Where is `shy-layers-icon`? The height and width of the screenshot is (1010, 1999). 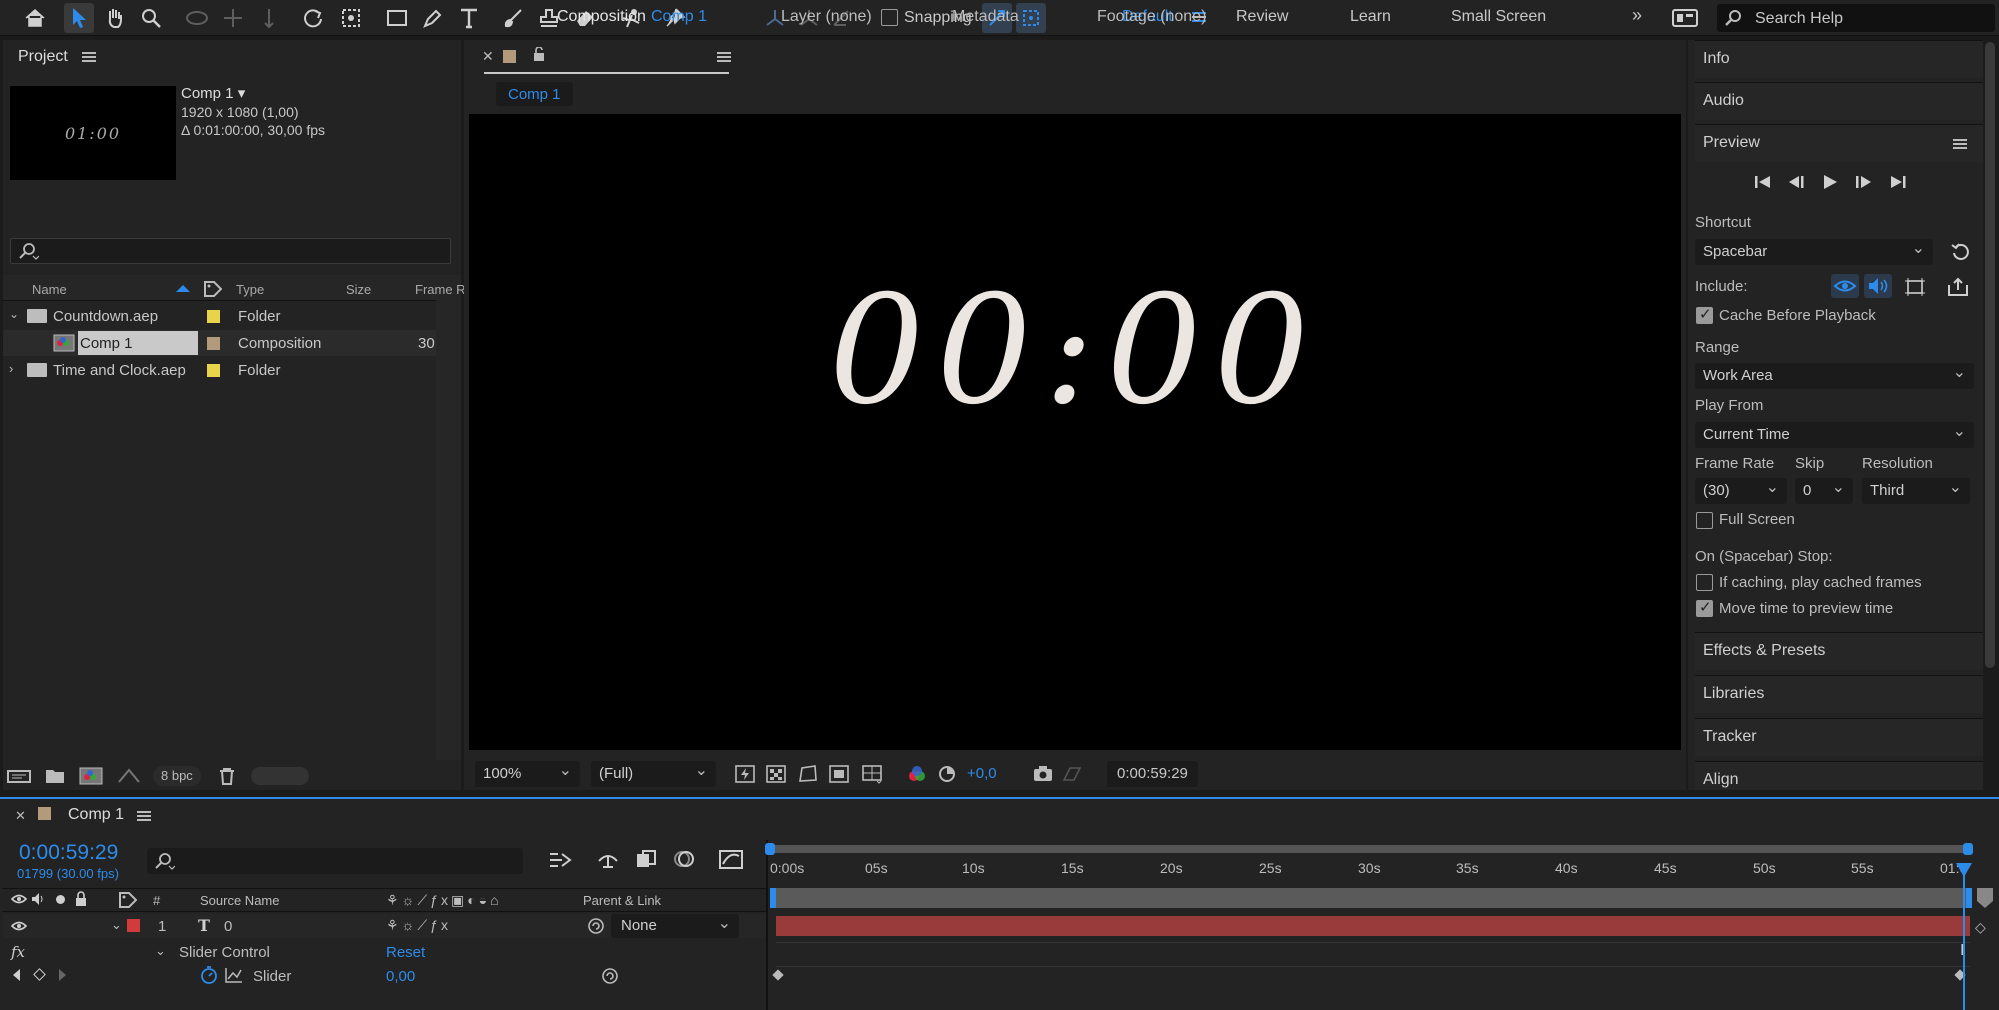 shy-layers-icon is located at coordinates (608, 859).